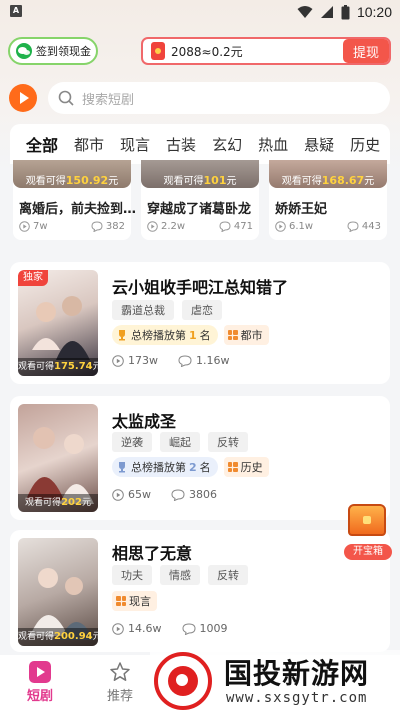 The width and height of the screenshot is (400, 712). I want to click on top-card: 观看可得101元 穿越成了诸葛卧龙 2.2w 471, so click(200, 200).